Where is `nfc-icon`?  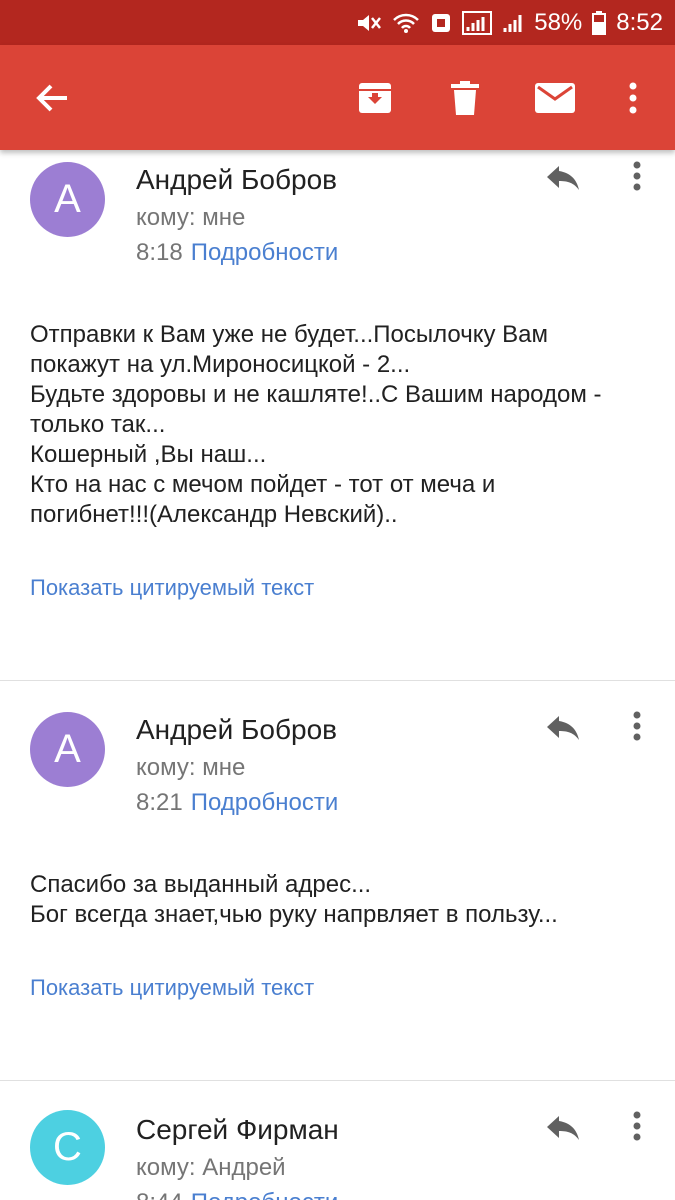
nfc-icon is located at coordinates (441, 23).